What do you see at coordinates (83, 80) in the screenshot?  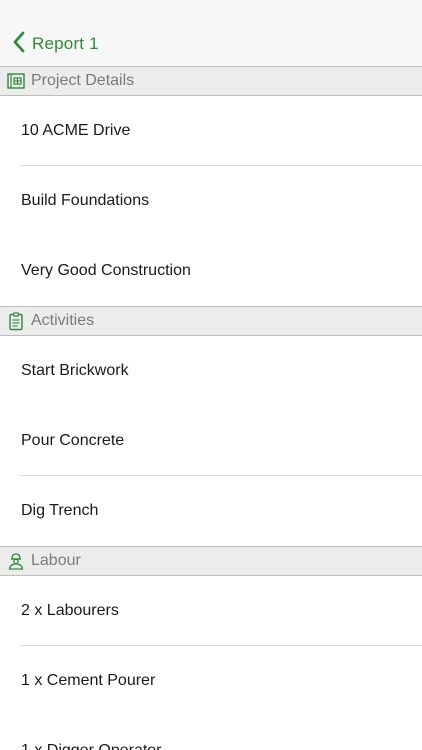 I see `section-title: Project Details` at bounding box center [83, 80].